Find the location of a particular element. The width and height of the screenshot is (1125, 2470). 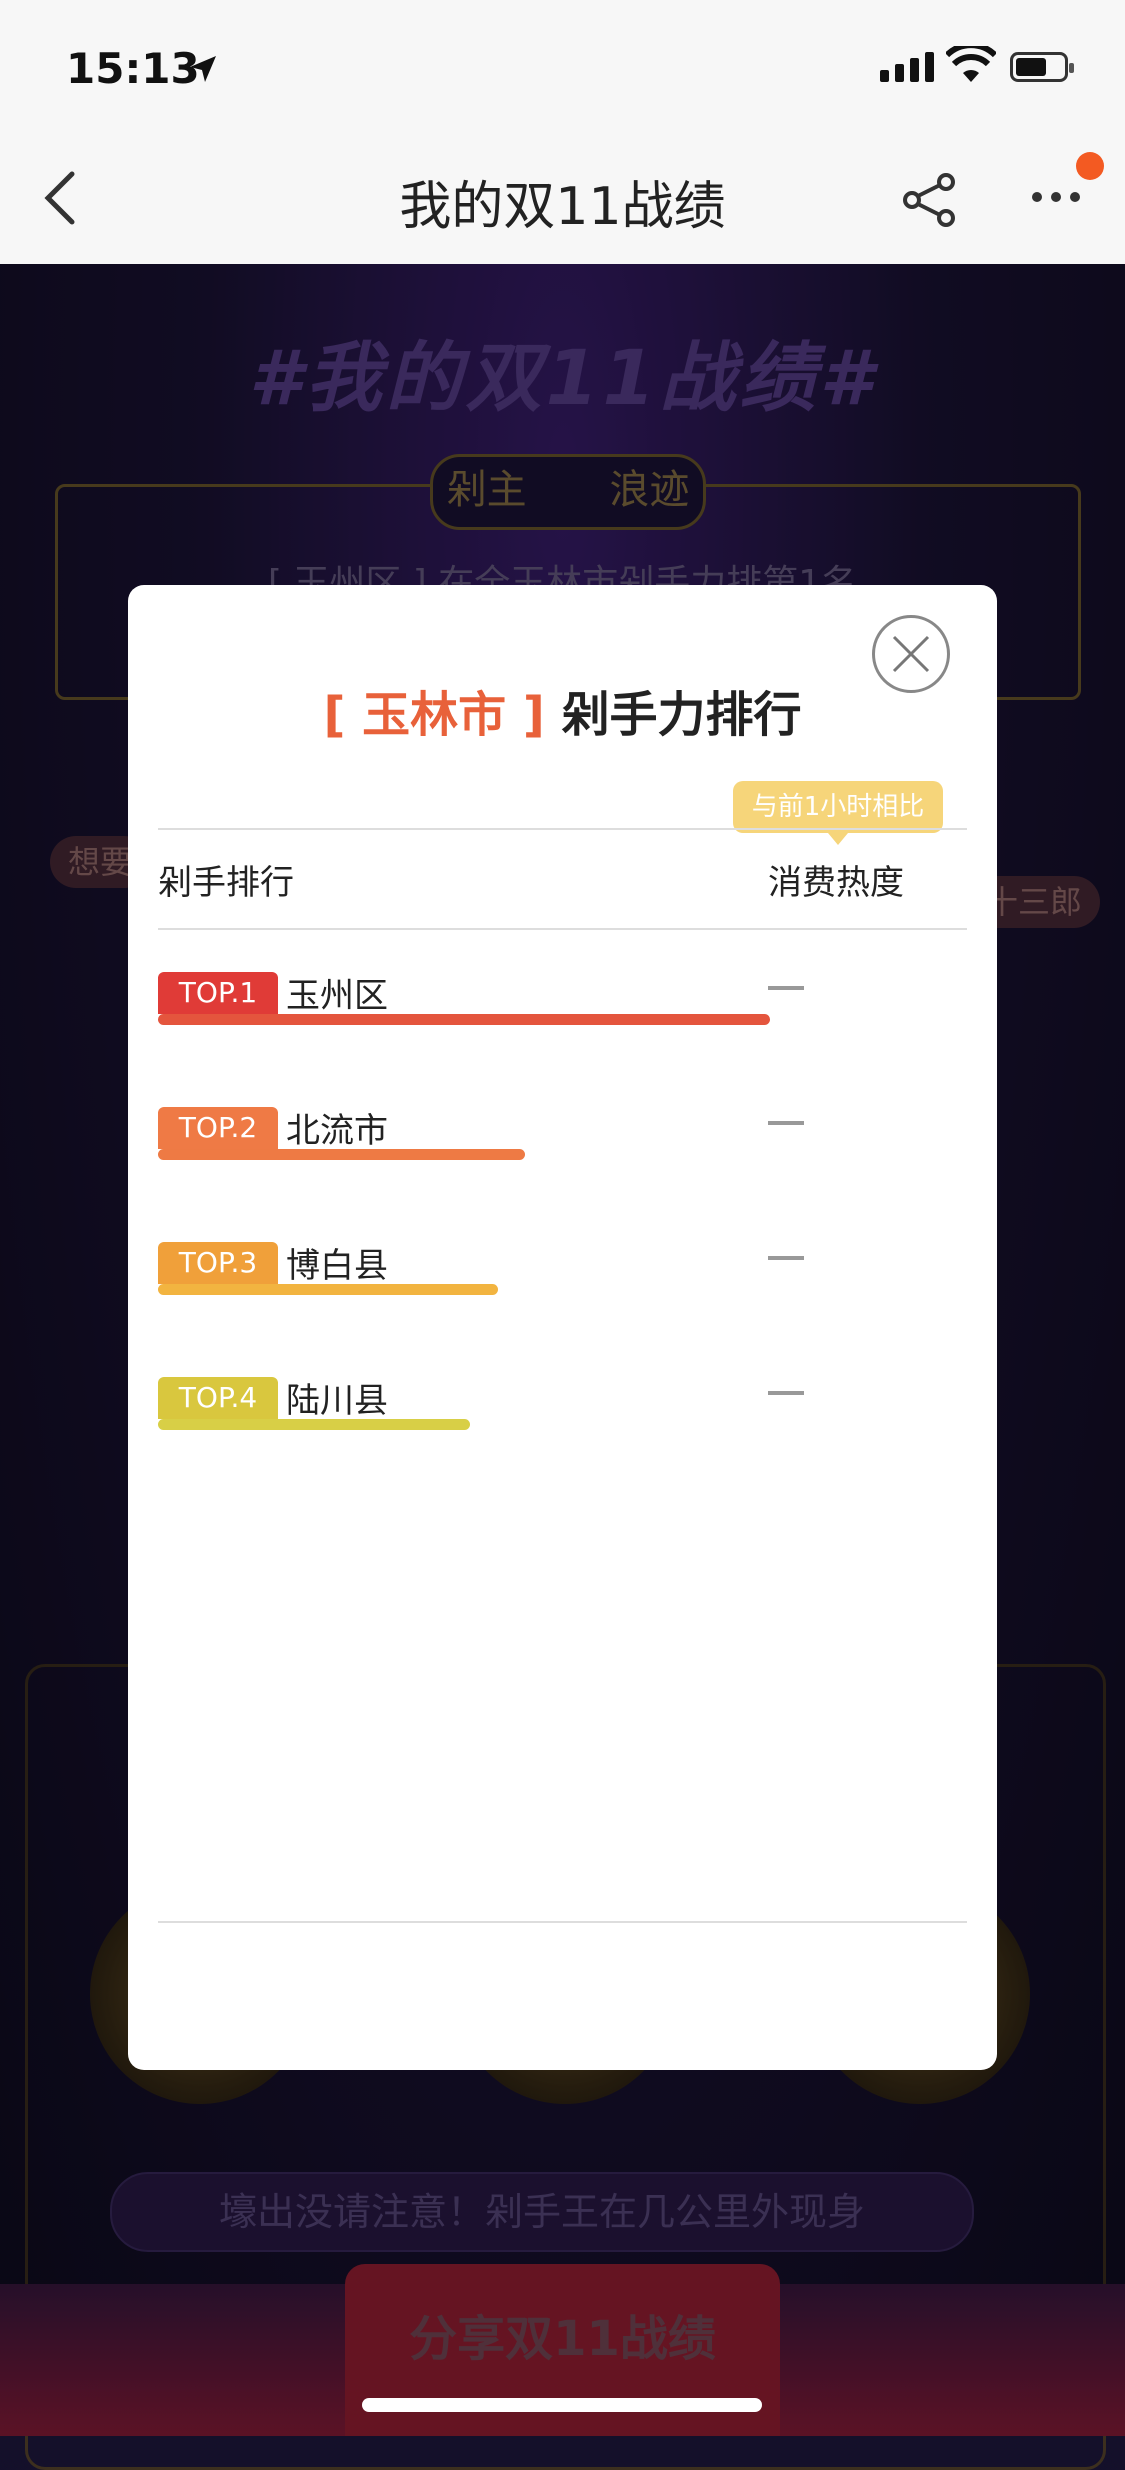

close-icon is located at coordinates (911, 654).